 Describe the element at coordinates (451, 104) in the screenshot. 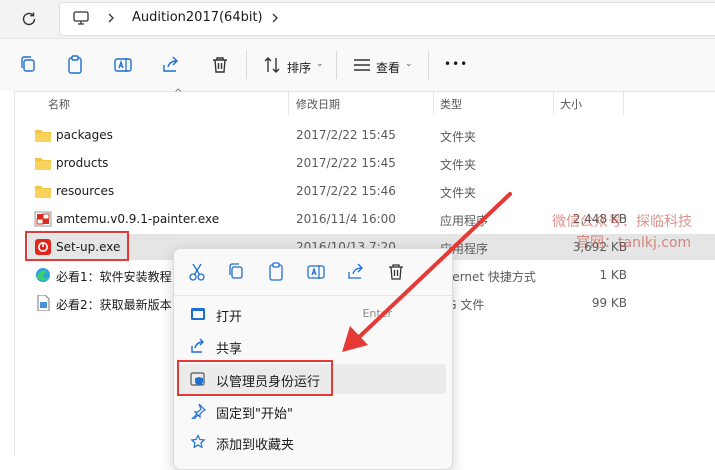

I see `column-type: 类型` at that location.